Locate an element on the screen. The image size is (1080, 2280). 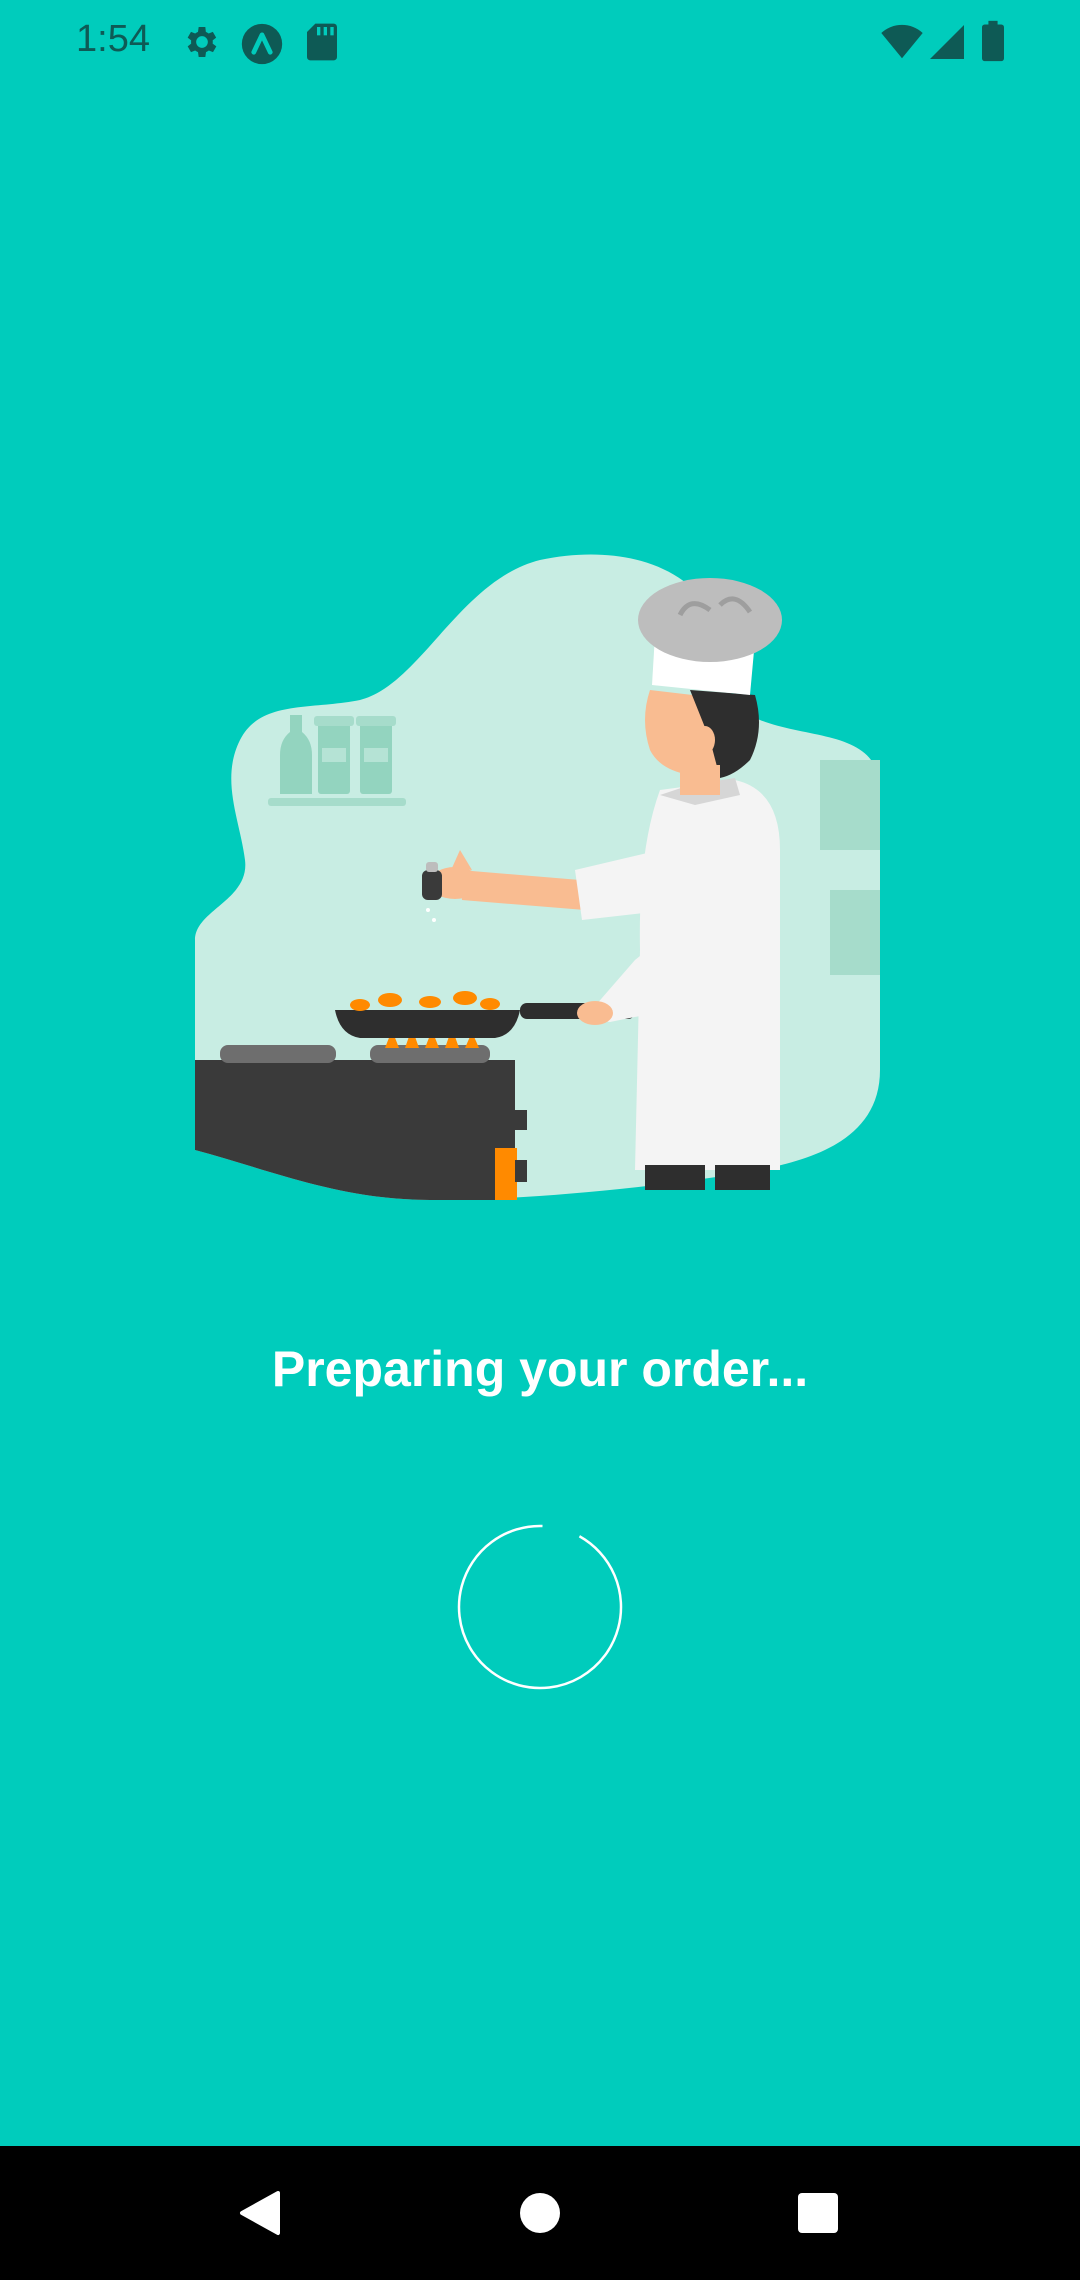
sd-card-icon is located at coordinates (322, 44).